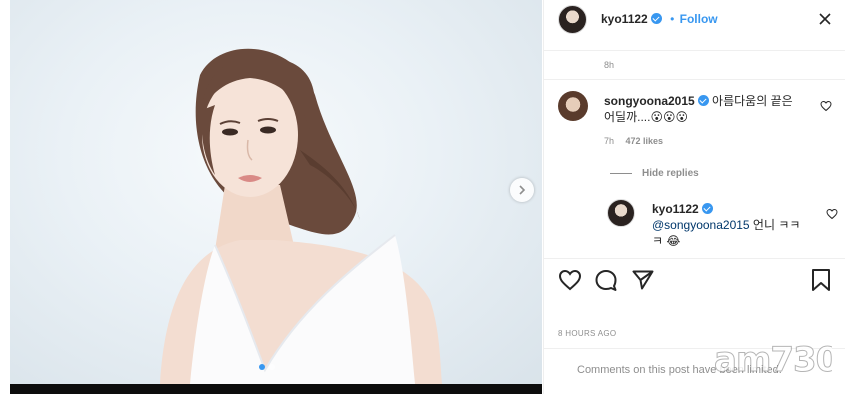 Image resolution: width=845 pixels, height=394 pixels. What do you see at coordinates (675, 209) in the screenshot?
I see `replier-username: kyo1122` at bounding box center [675, 209].